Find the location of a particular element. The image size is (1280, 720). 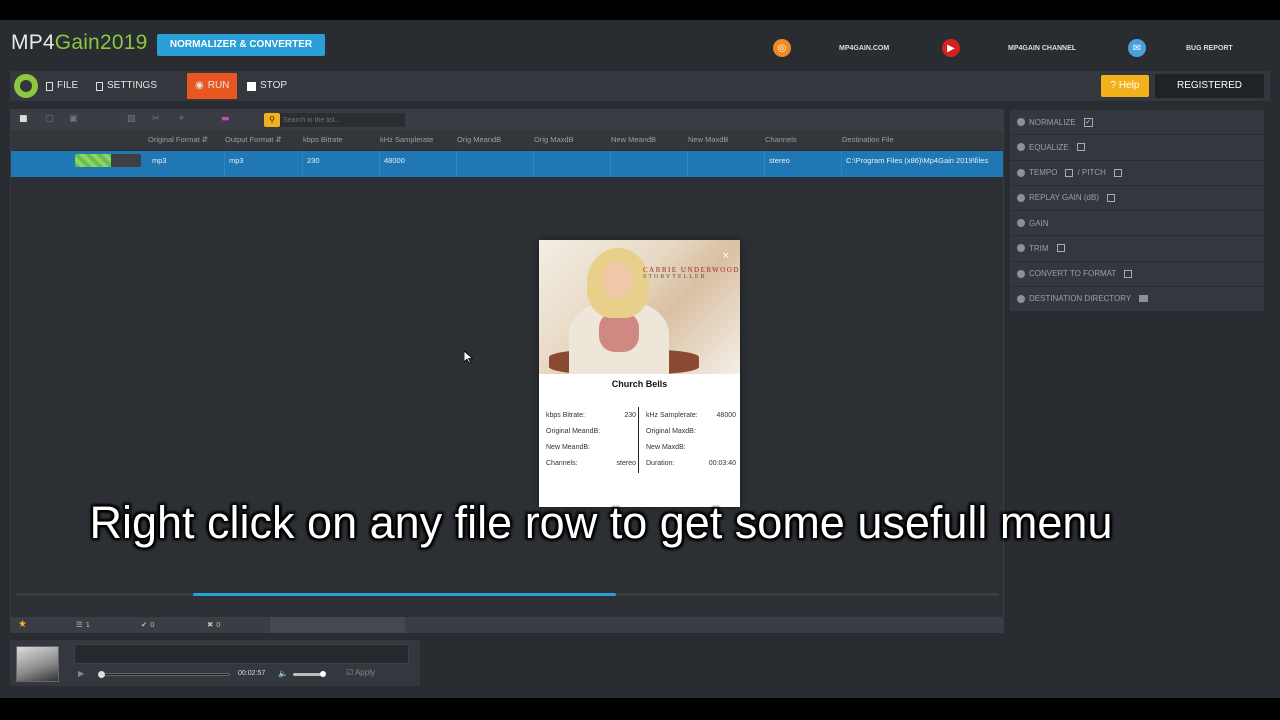

option-trim: TRIM is located at coordinates (1137, 249).